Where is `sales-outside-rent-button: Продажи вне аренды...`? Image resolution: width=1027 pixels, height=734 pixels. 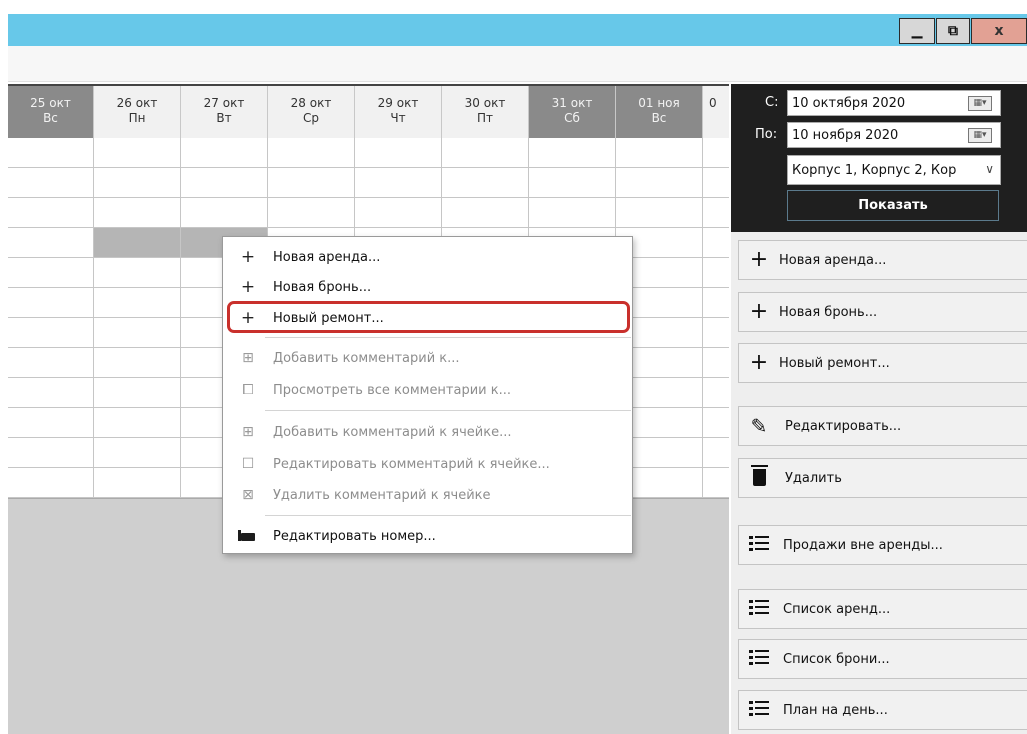
sales-outside-rent-button: Продажи вне аренды... is located at coordinates (882, 545).